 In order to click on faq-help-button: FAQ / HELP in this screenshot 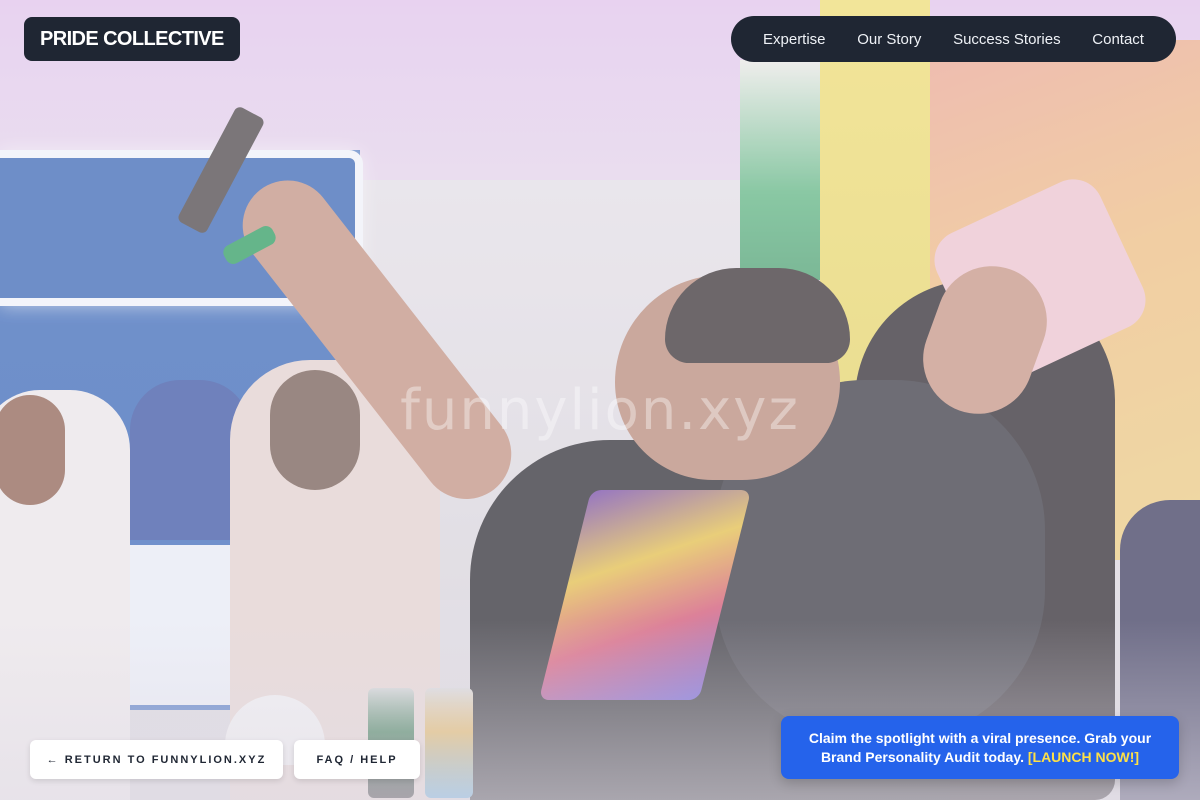, I will do `click(357, 759)`.